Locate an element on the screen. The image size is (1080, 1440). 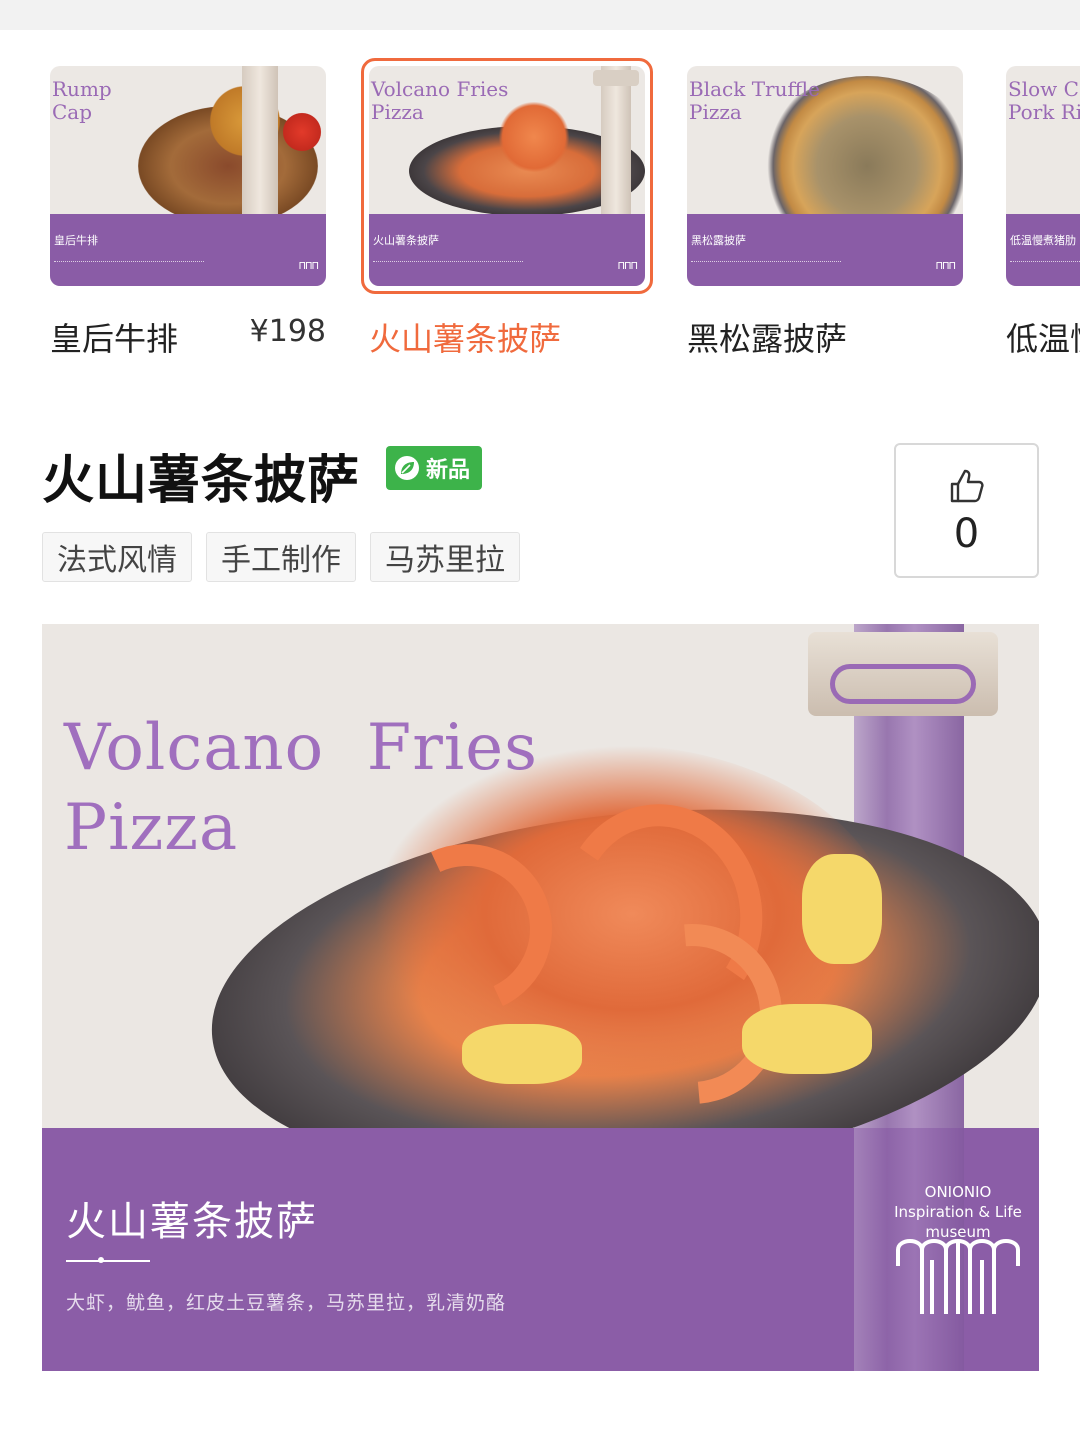
dish-price: ¥198 is located at coordinates (287, 331).